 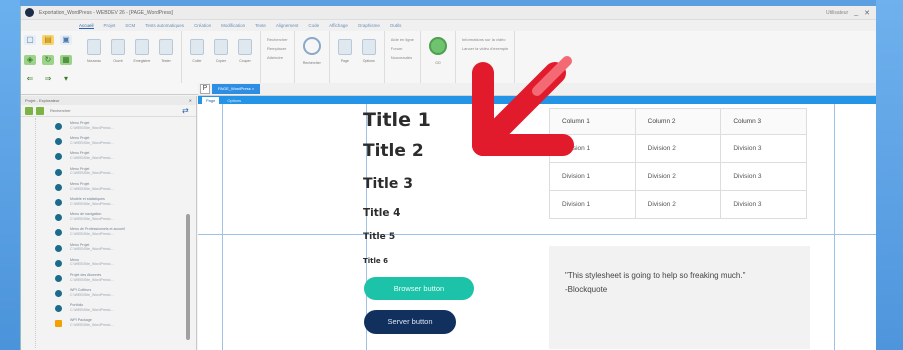 What do you see at coordinates (277, 39) in the screenshot?
I see `ribbon-find-item: Rechercher` at bounding box center [277, 39].